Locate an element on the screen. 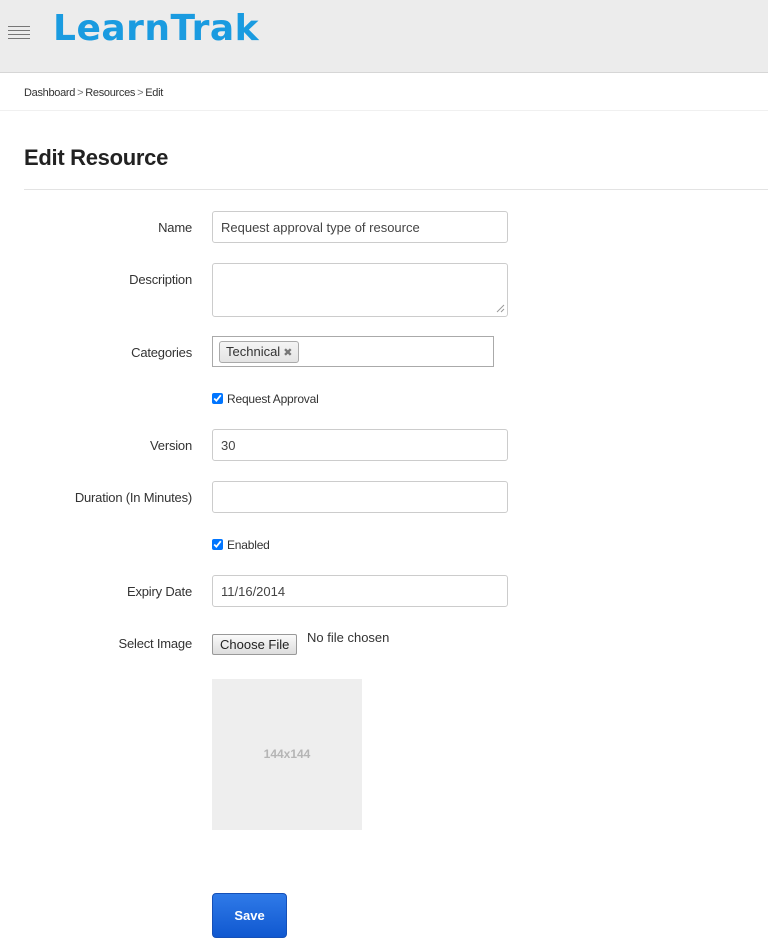  version-label: Version is located at coordinates (171, 445).